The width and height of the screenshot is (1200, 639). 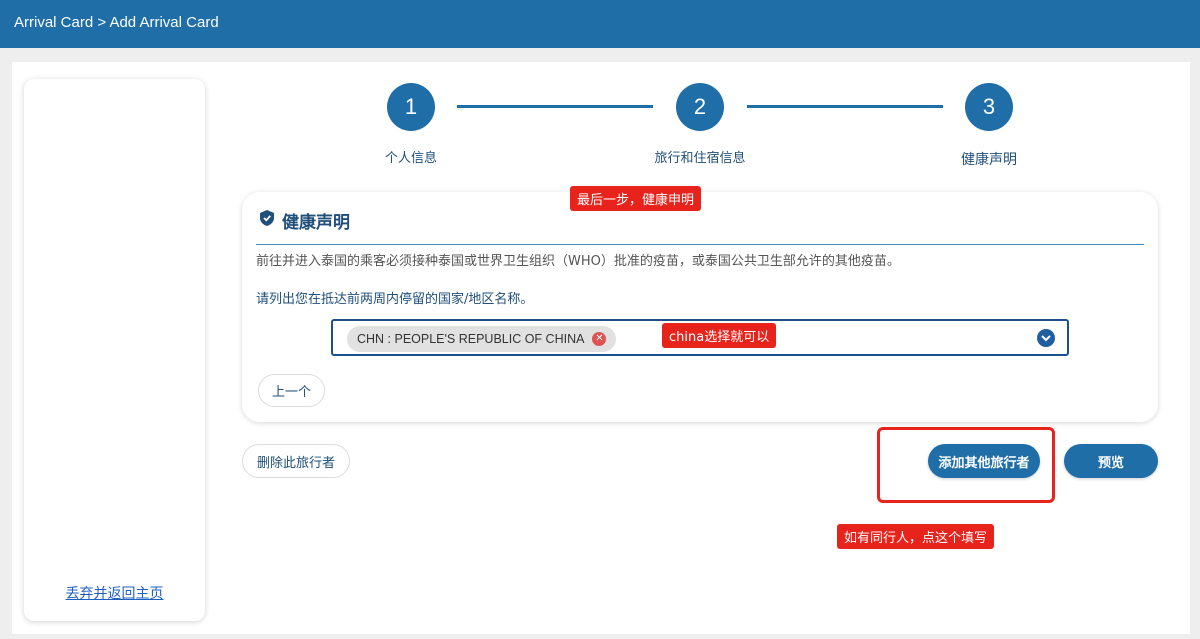 I want to click on selected-country-label: CHN : PEOPLE'S REPUBLIC OF CHINA, so click(x=471, y=339).